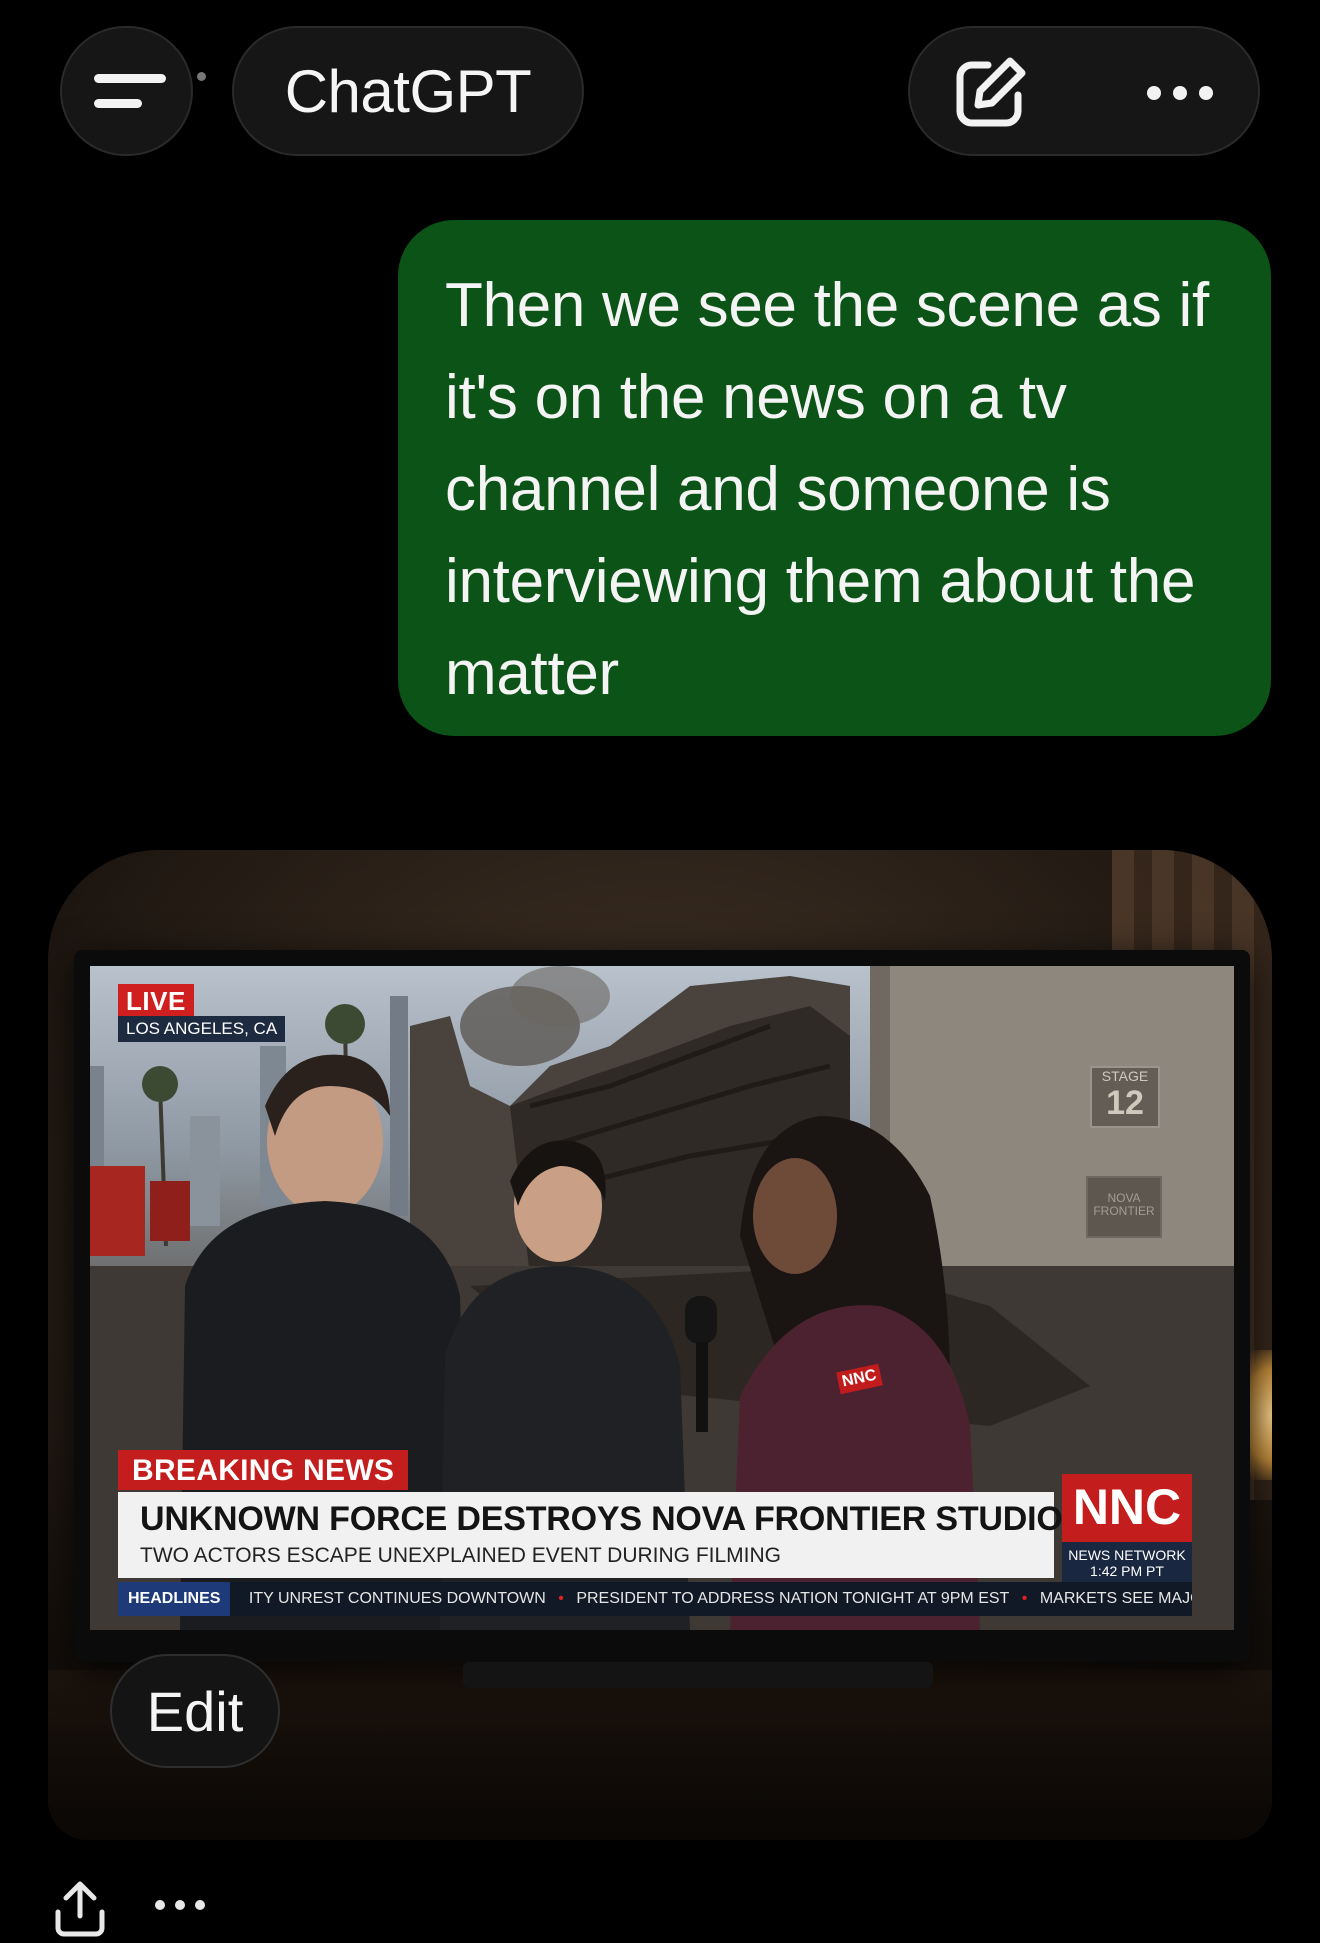  Describe the element at coordinates (1125, 1097) in the screenshot. I see `stage-sign: STAGE 12` at that location.